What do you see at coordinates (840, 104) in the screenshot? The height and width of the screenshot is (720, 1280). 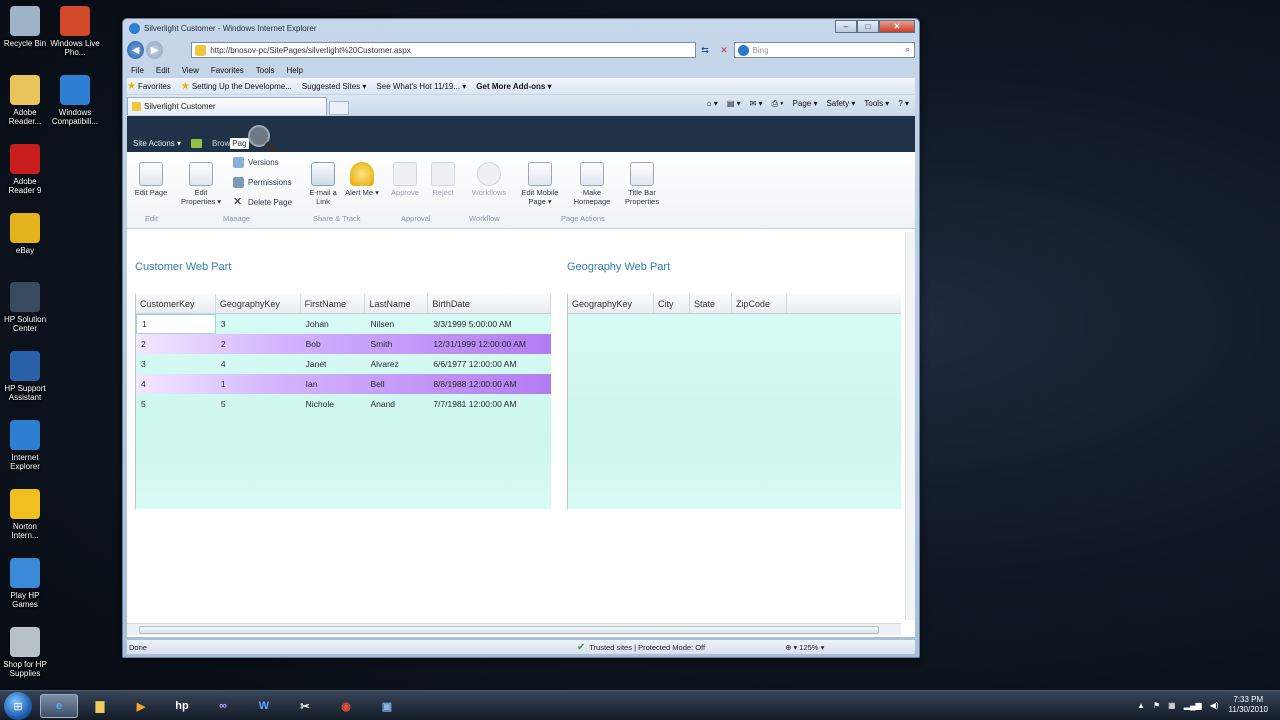 I see `cmd-safety: Safety ▾` at bounding box center [840, 104].